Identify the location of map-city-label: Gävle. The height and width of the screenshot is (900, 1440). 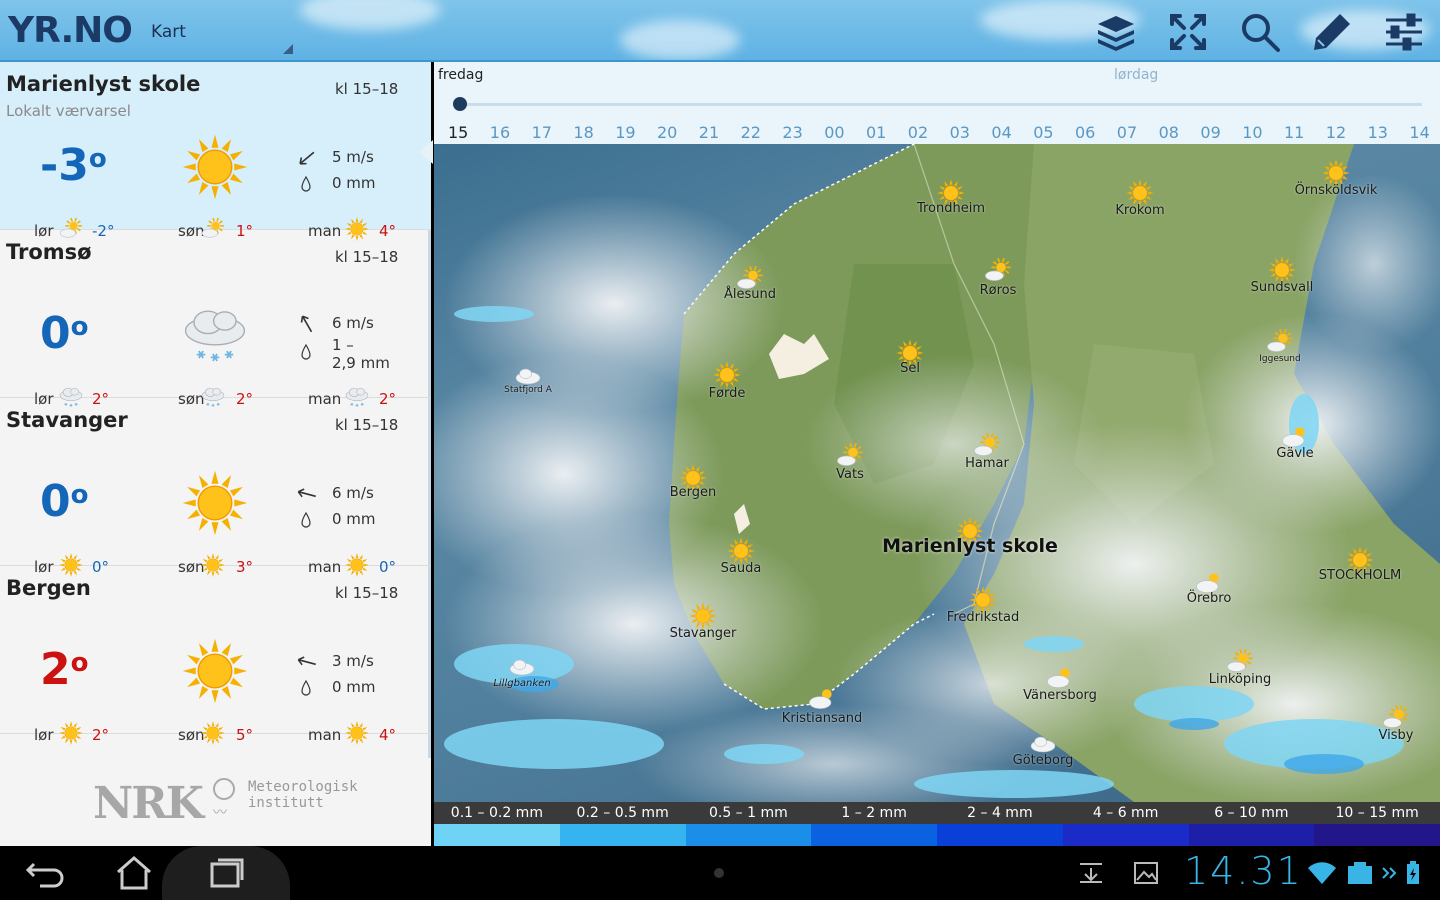
(1294, 453).